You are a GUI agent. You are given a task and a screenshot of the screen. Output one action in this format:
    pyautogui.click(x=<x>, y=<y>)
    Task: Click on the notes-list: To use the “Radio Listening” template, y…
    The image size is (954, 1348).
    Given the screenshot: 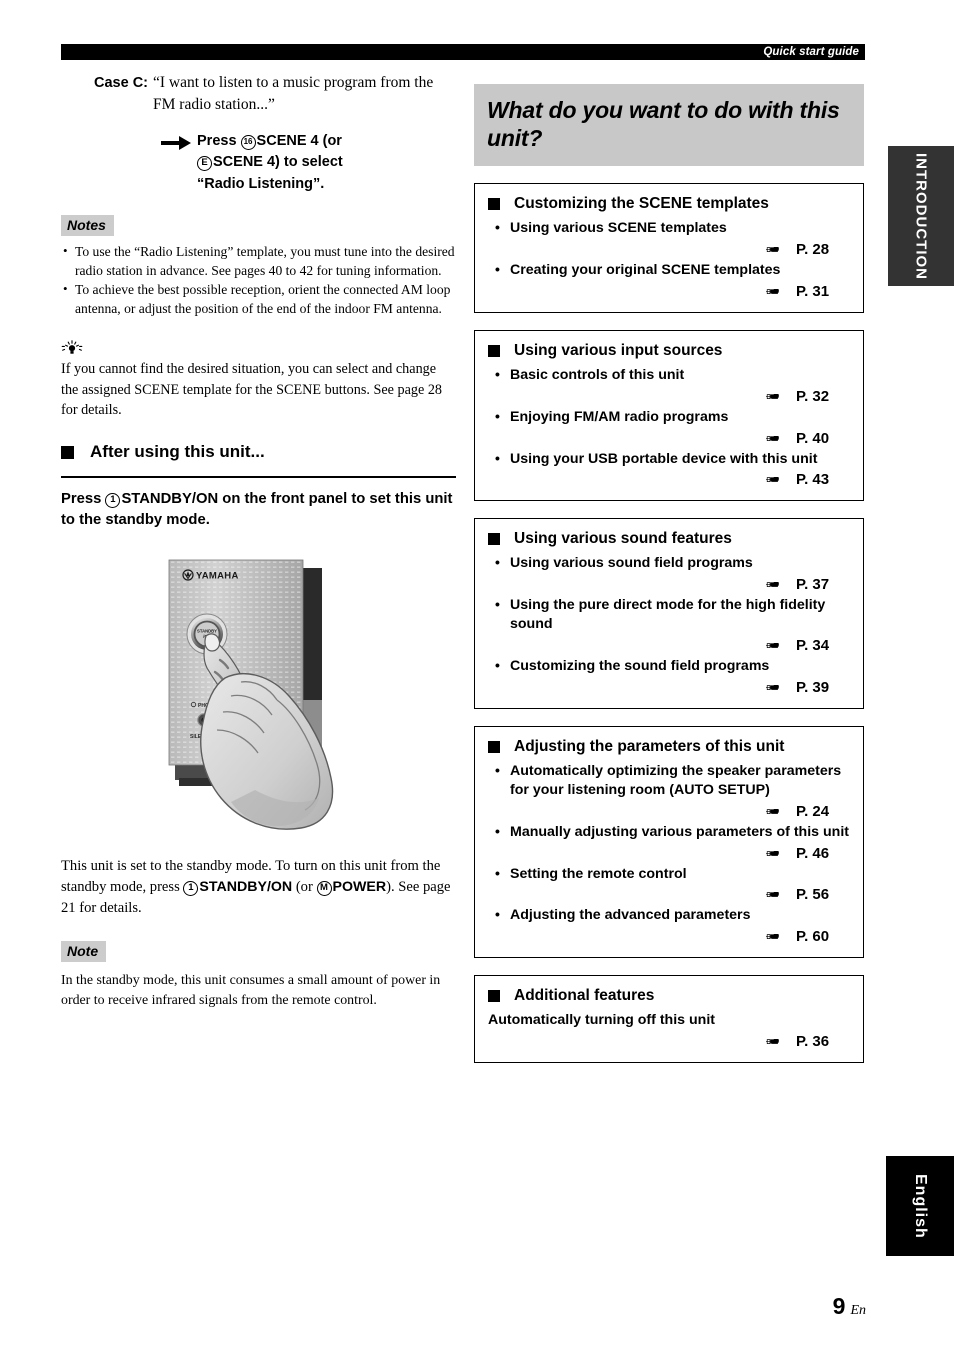 What is the action you would take?
    pyautogui.click(x=258, y=280)
    